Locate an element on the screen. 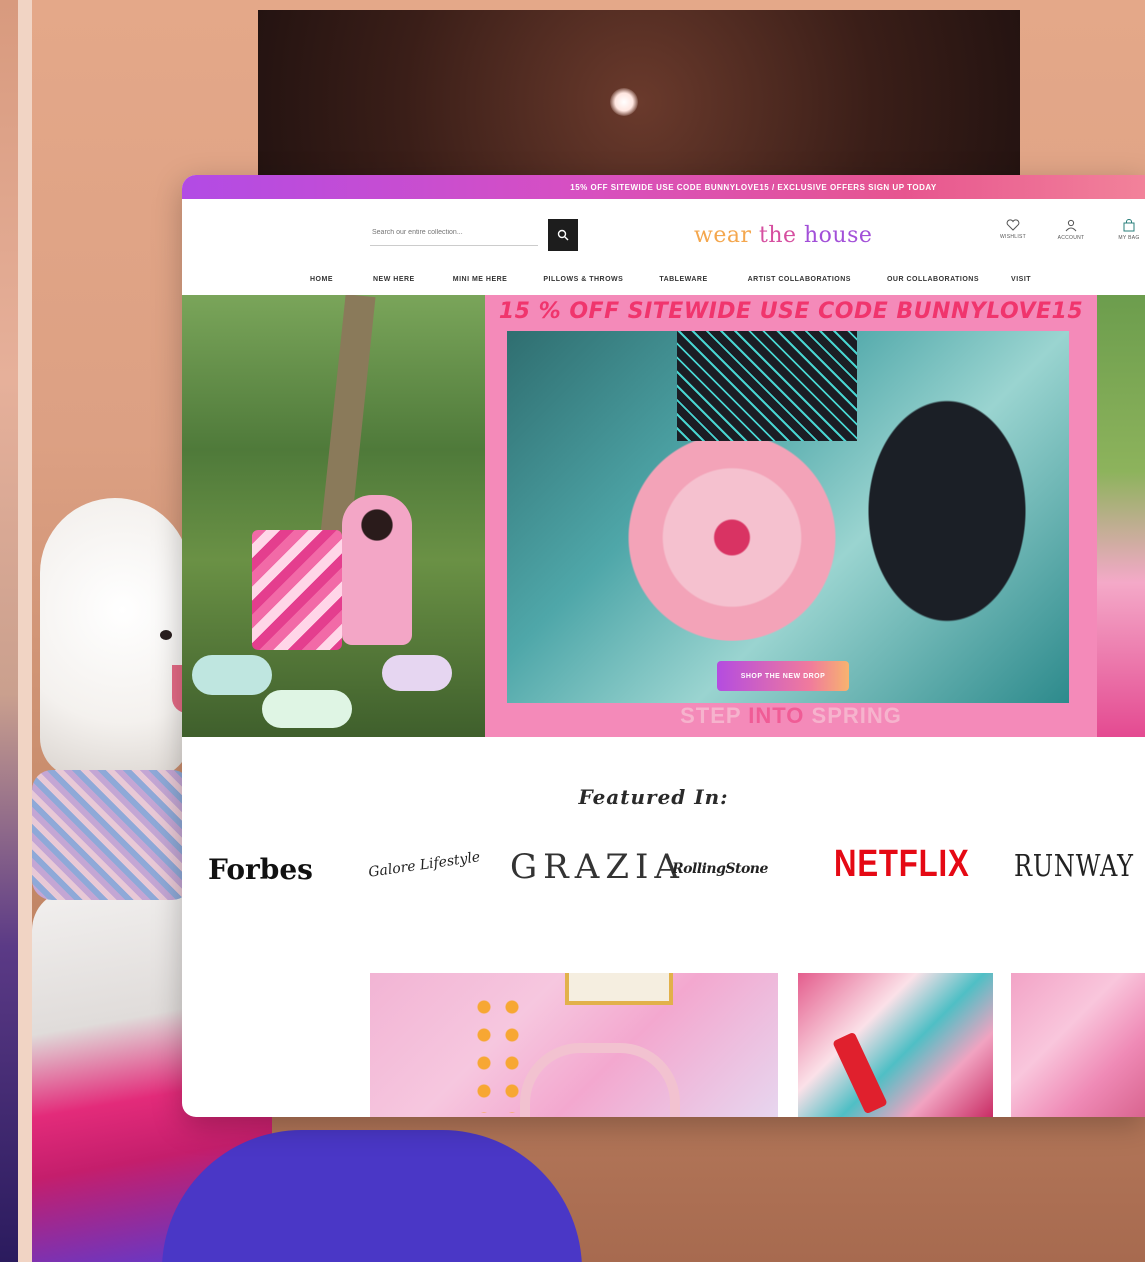  product-tiles is located at coordinates (757, 1045).